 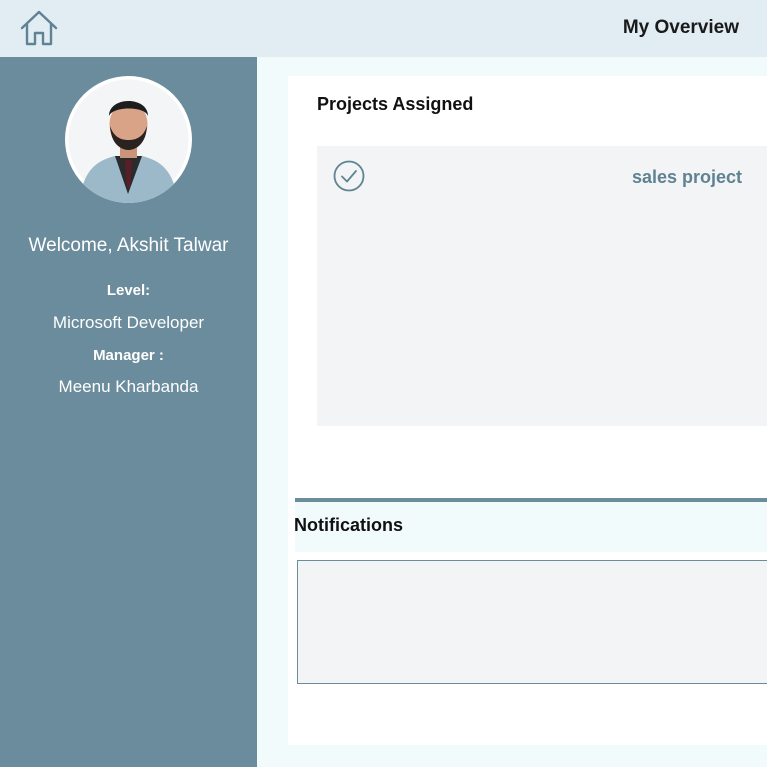 What do you see at coordinates (128, 245) in the screenshot?
I see `welcome-text: Welcome, Akshit Talwar` at bounding box center [128, 245].